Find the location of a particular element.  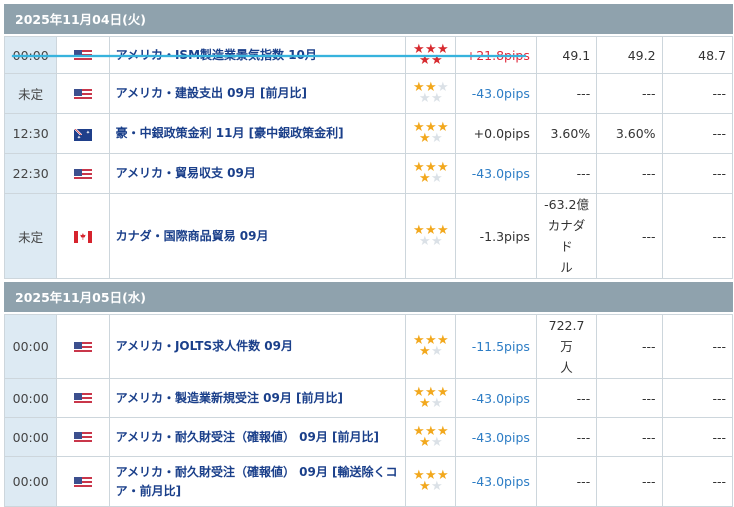

event-name-link: アメリカ・建設支出 09月 [前月比] is located at coordinates (257, 93).